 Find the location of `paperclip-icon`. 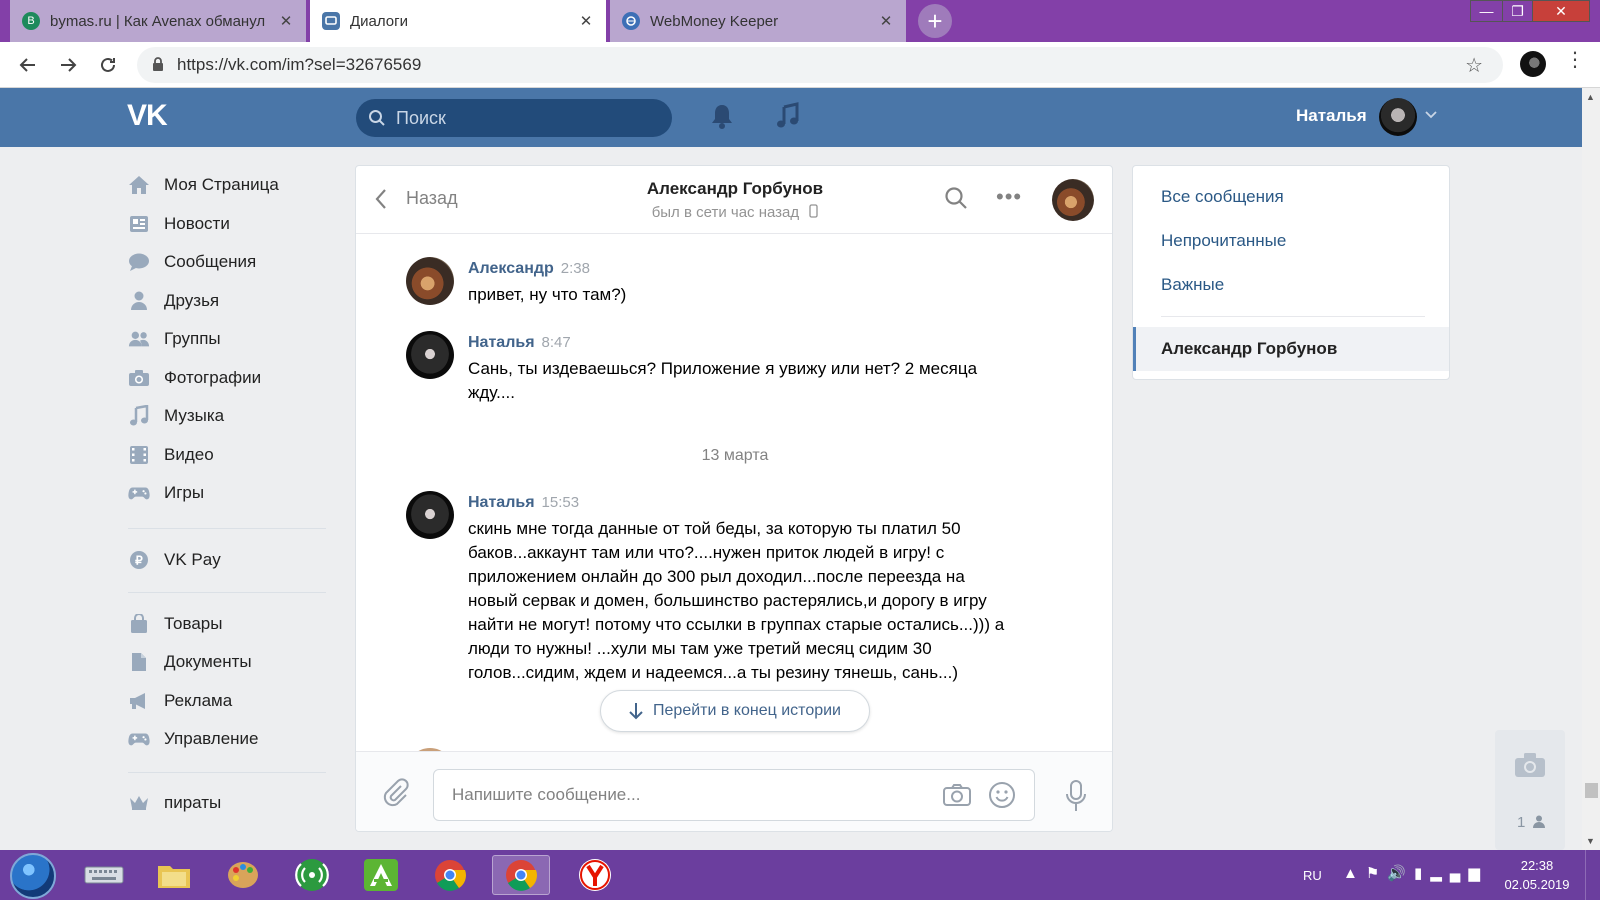

paperclip-icon is located at coordinates (396, 795).